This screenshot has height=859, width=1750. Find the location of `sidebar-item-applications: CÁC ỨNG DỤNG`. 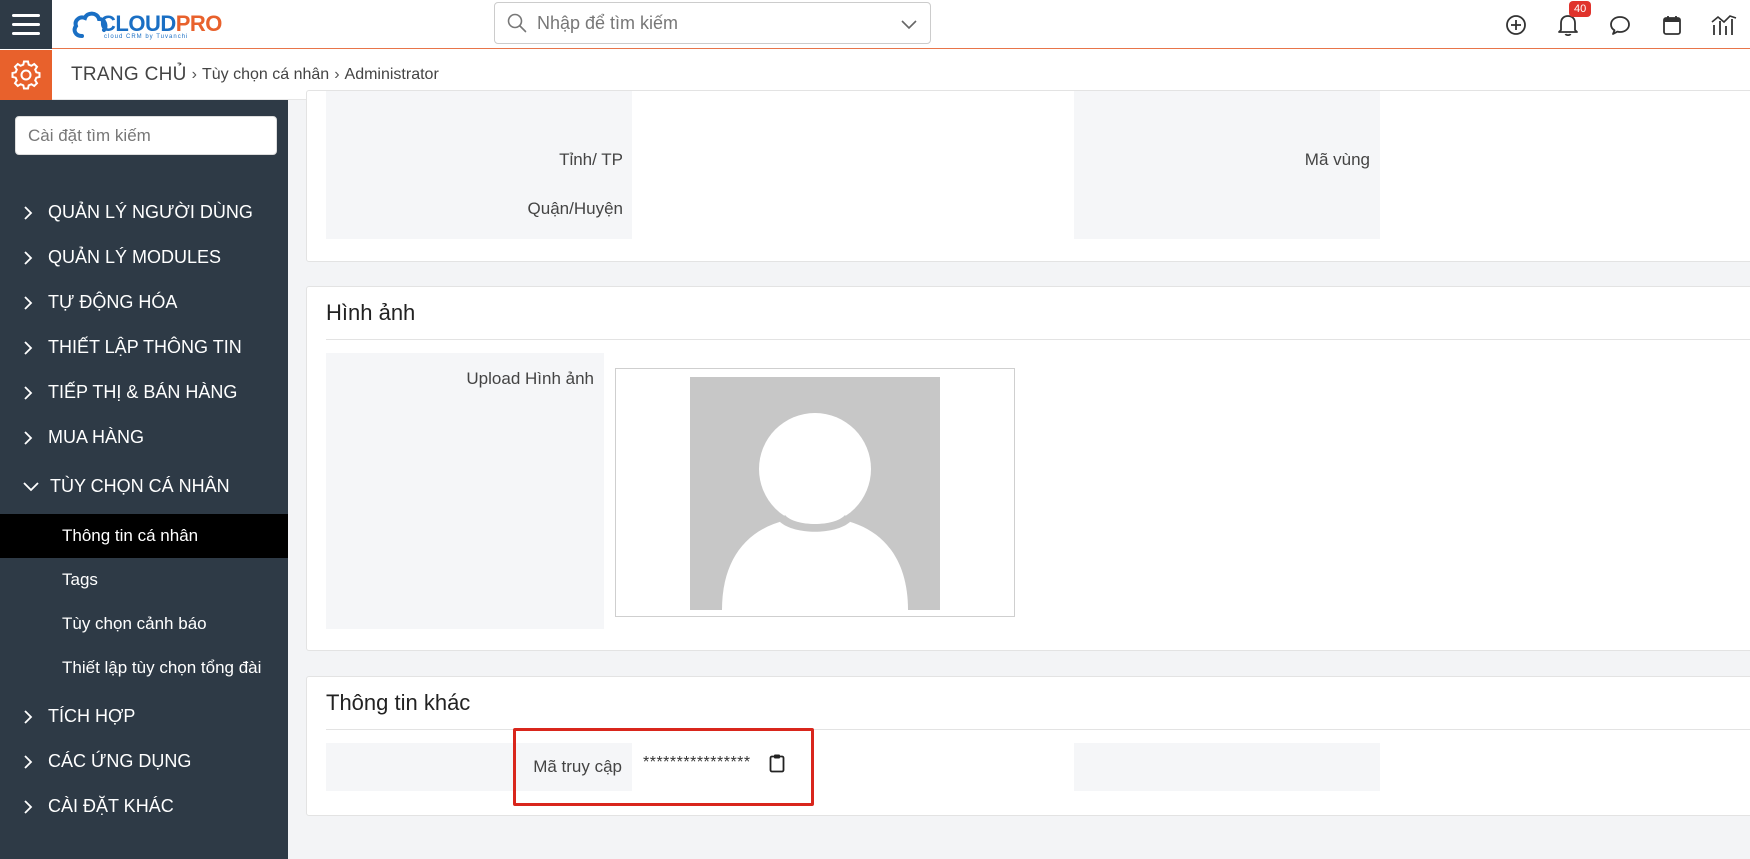

sidebar-item-applications: CÁC ỨNG DỤNG is located at coordinates (144, 761).